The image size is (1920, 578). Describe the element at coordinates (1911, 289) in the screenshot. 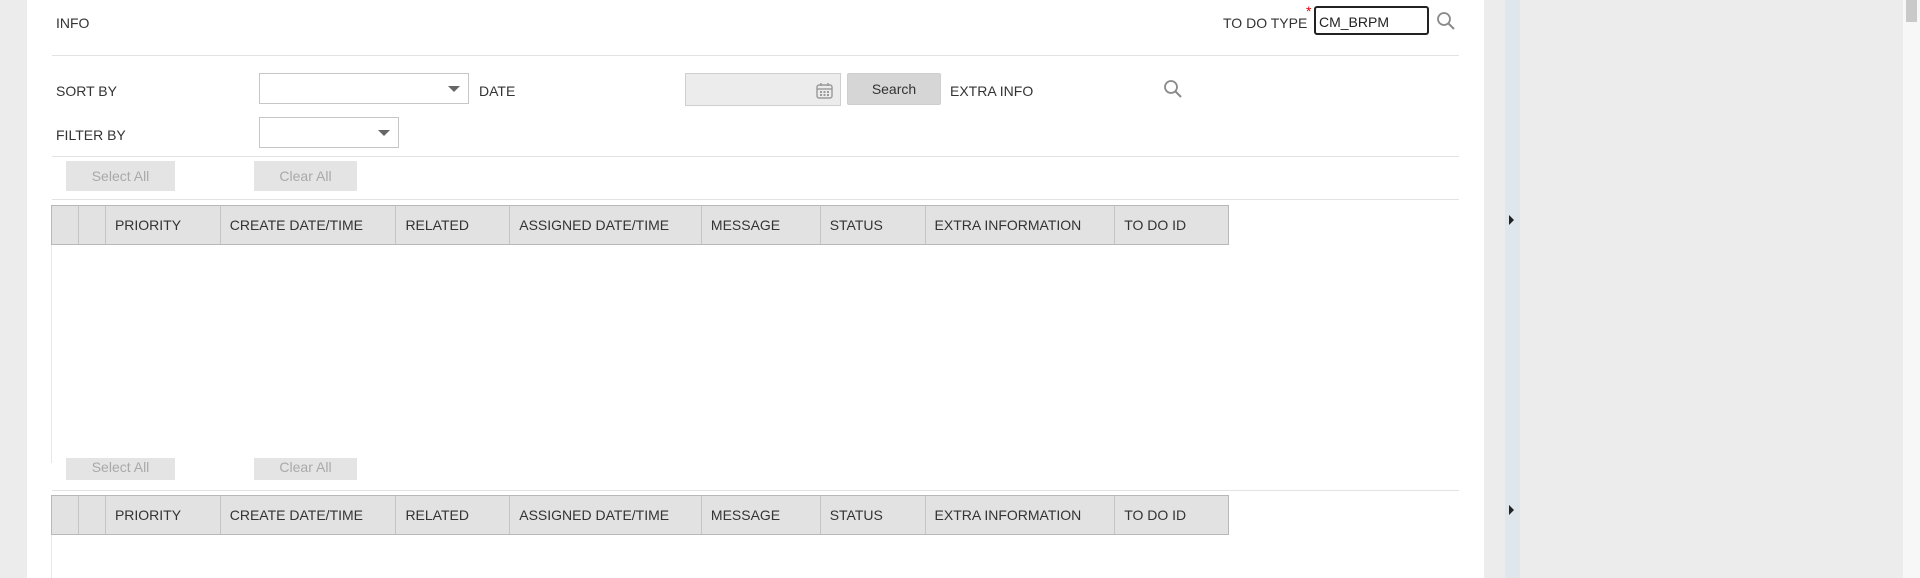

I see `scrollbar` at that location.